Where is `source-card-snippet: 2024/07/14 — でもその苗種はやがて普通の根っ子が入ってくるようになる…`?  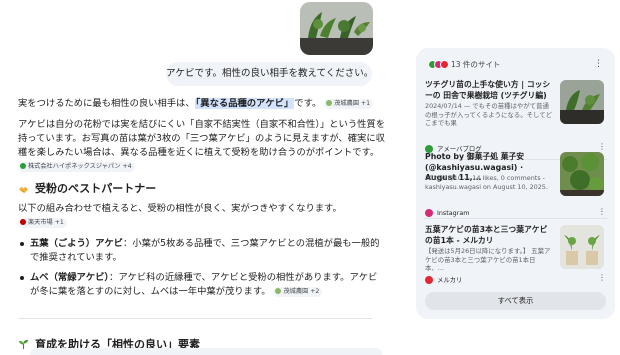
source-card-snippet: 2024/07/14 — でもその苗種はやがて普通の根っ子が入ってくるようになる… is located at coordinates (488, 114).